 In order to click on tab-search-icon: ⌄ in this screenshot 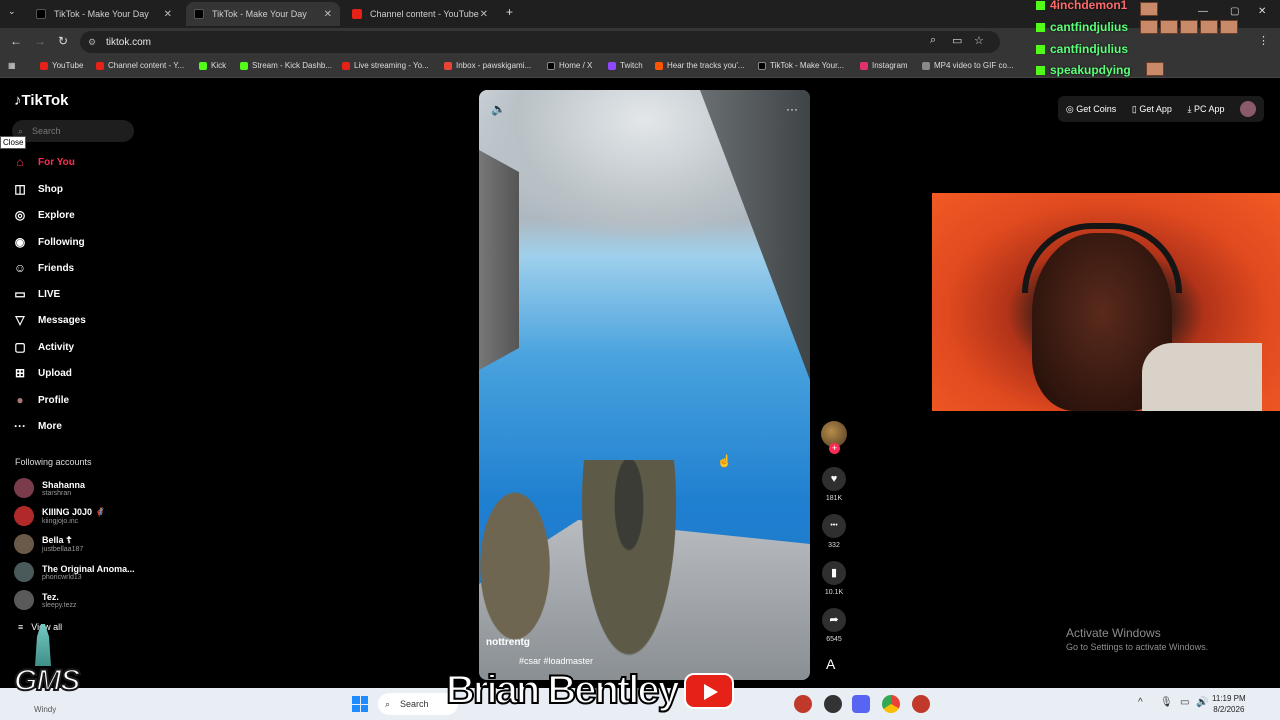, I will do `click(12, 11)`.